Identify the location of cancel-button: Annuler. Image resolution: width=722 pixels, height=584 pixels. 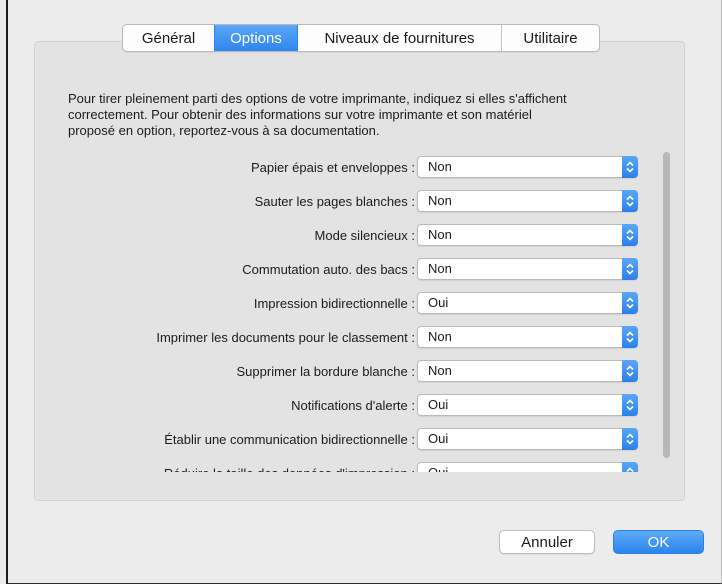
(547, 542).